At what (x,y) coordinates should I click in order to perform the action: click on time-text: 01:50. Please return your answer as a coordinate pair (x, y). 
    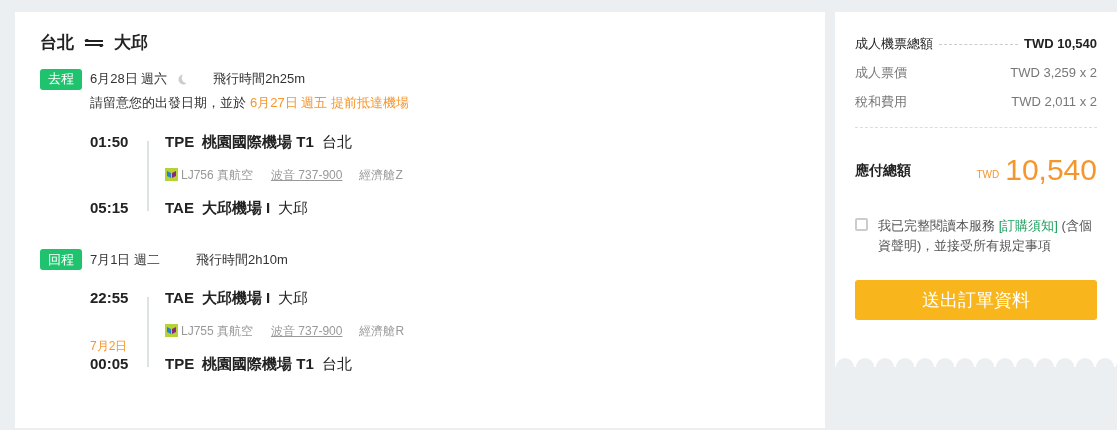
    Looking at the image, I should click on (110, 141).